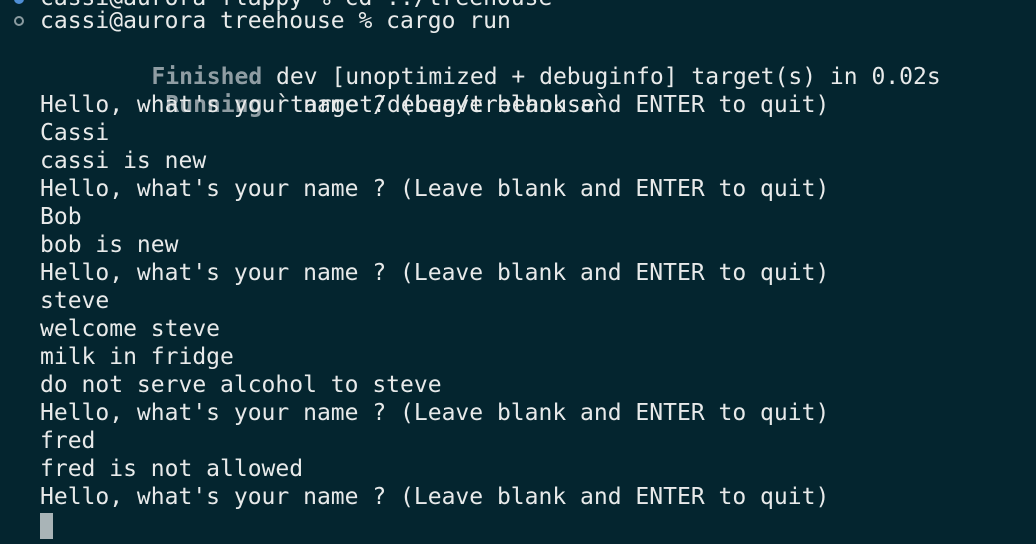 This screenshot has width=1036, height=544. I want to click on output-line: fred, so click(68, 441).